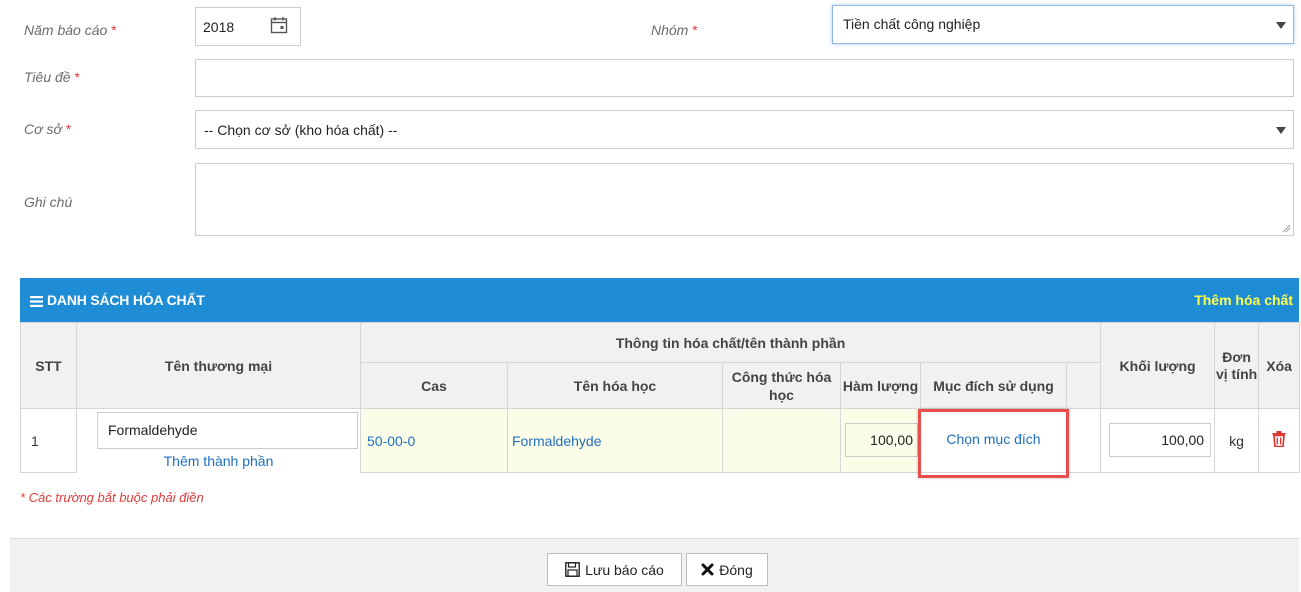 The height and width of the screenshot is (592, 1301). I want to click on note-label-text: Ghi chú, so click(48, 202).